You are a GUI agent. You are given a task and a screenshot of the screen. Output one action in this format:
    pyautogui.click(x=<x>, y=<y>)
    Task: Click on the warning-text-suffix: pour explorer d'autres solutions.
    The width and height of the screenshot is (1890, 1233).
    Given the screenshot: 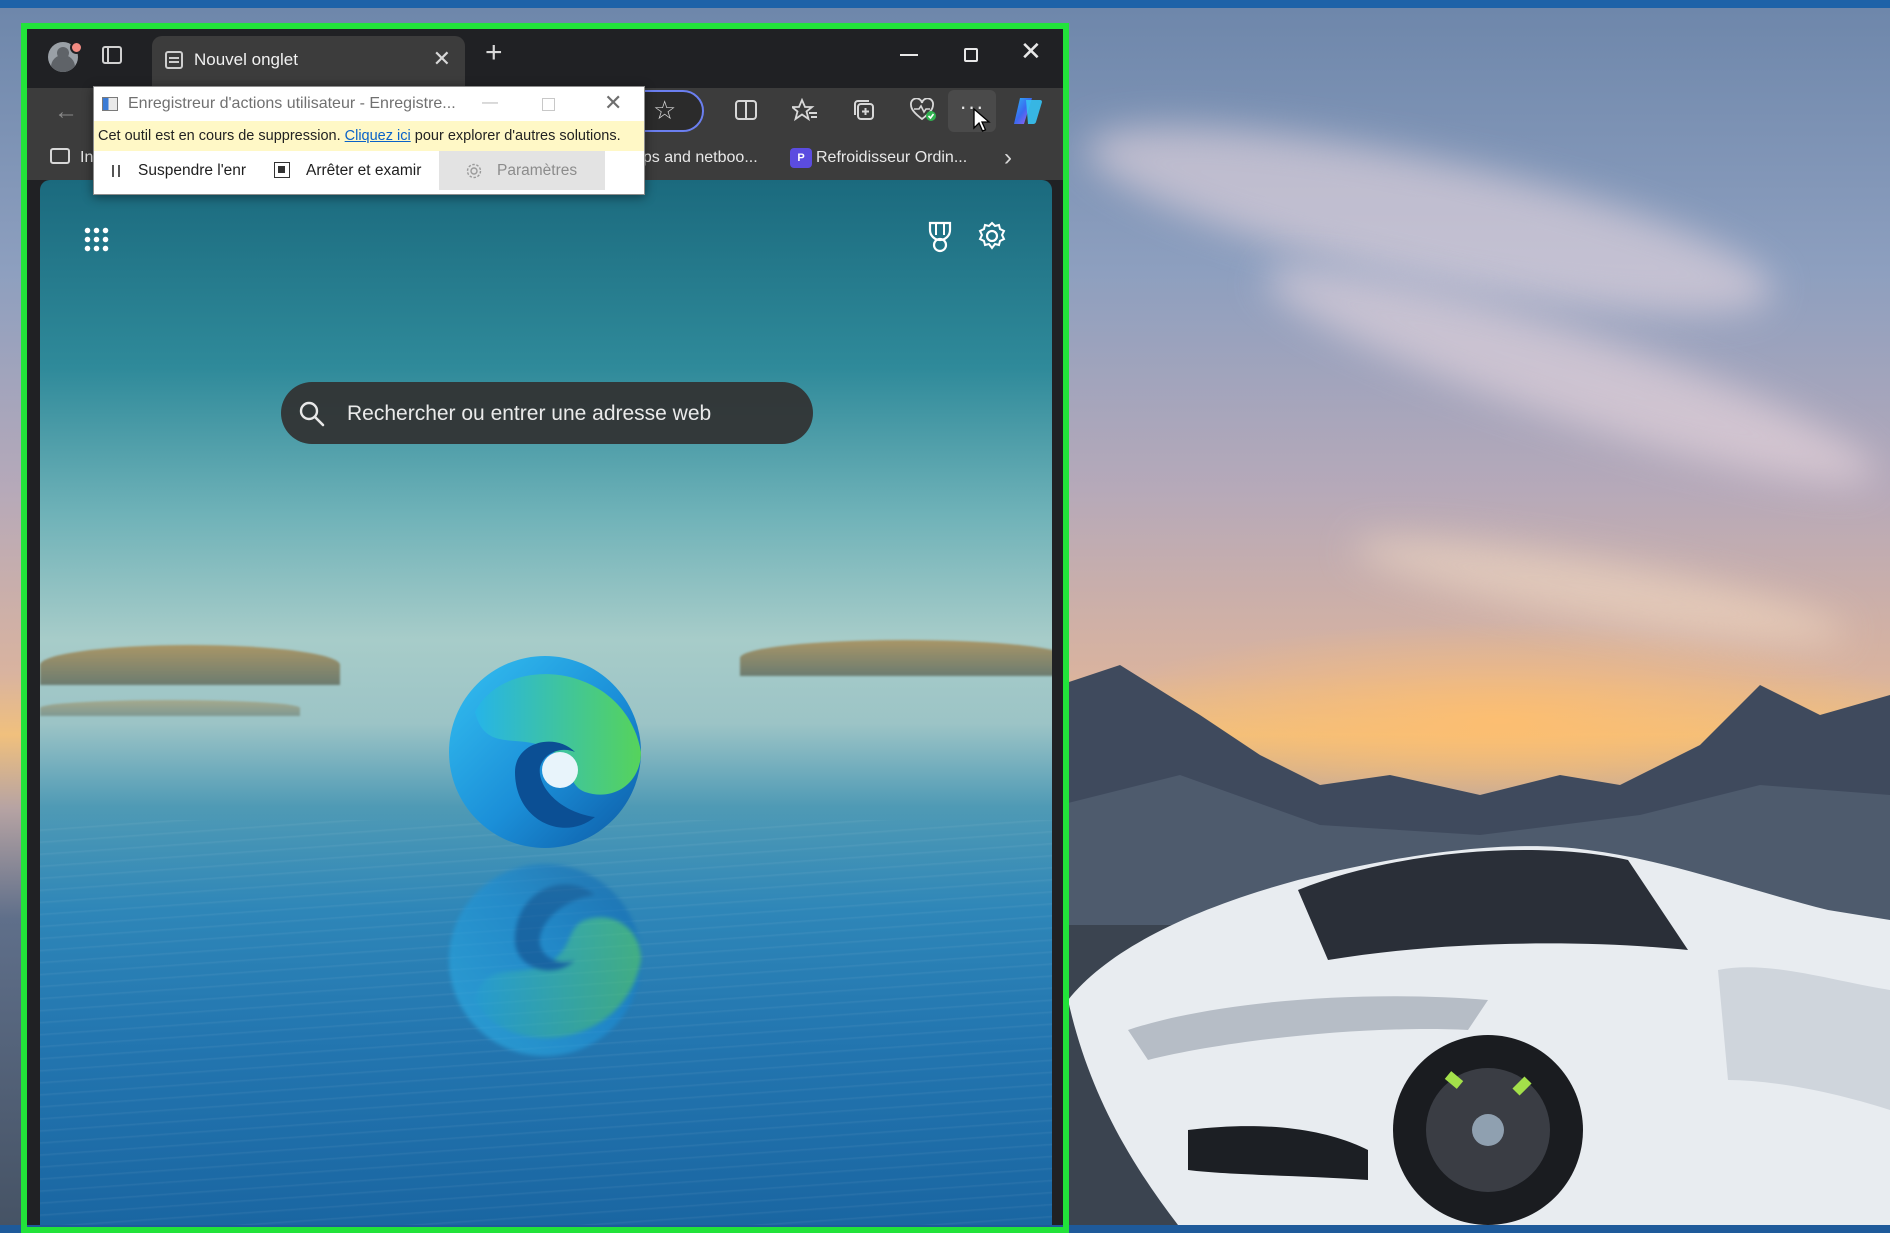 What is the action you would take?
    pyautogui.click(x=517, y=136)
    